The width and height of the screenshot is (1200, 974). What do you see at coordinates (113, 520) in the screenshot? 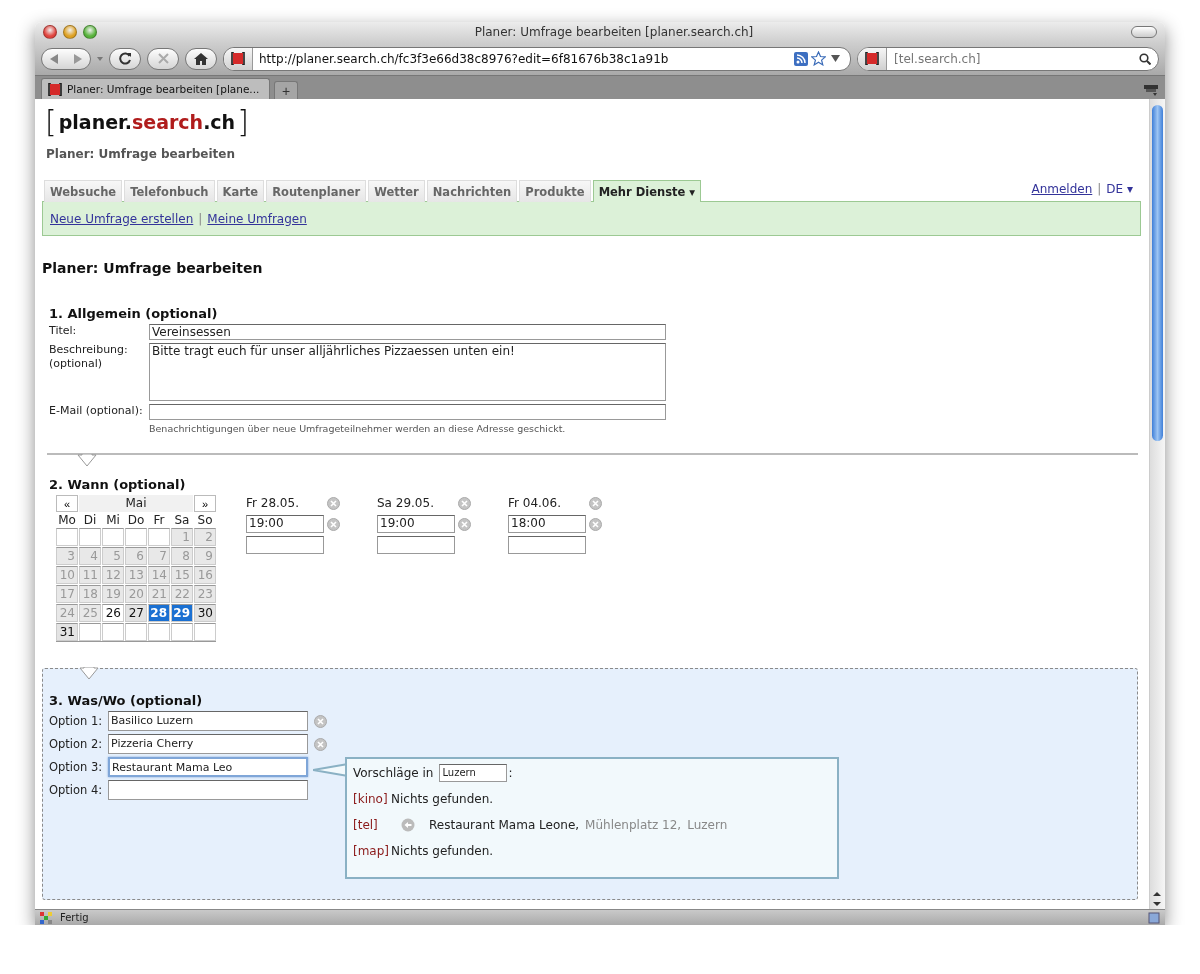
I see `weekday-label: Mi` at bounding box center [113, 520].